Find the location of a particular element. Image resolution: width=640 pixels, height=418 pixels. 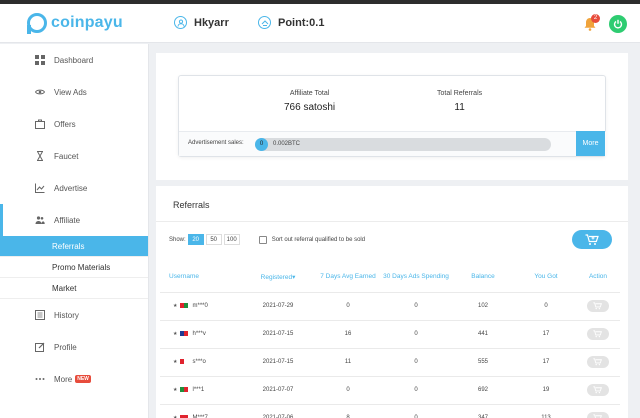

cell-you-got: 19 is located at coordinates (546, 389).